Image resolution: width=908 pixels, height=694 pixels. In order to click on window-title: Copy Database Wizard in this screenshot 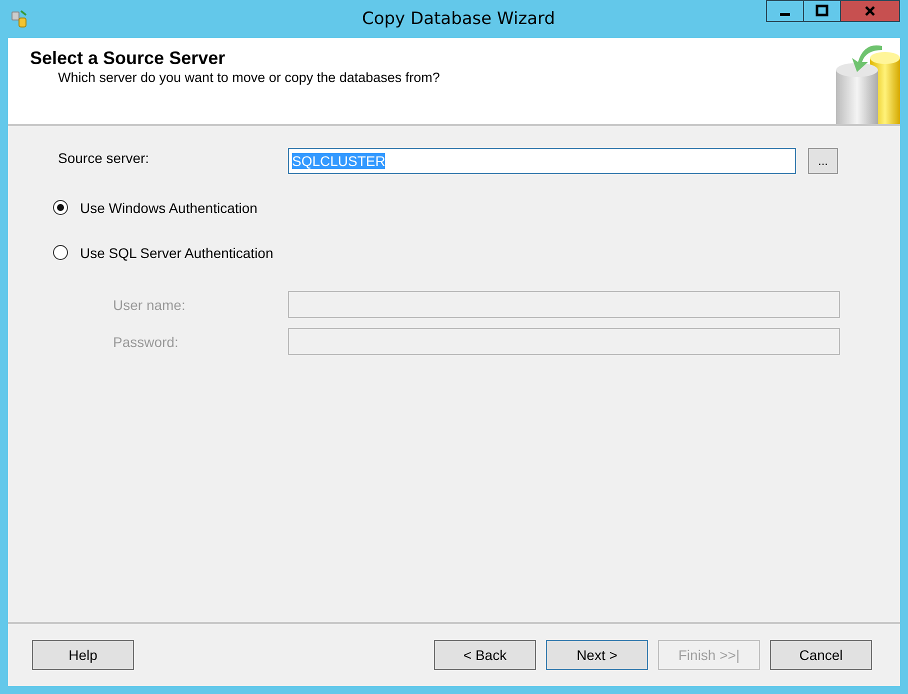, I will do `click(458, 19)`.